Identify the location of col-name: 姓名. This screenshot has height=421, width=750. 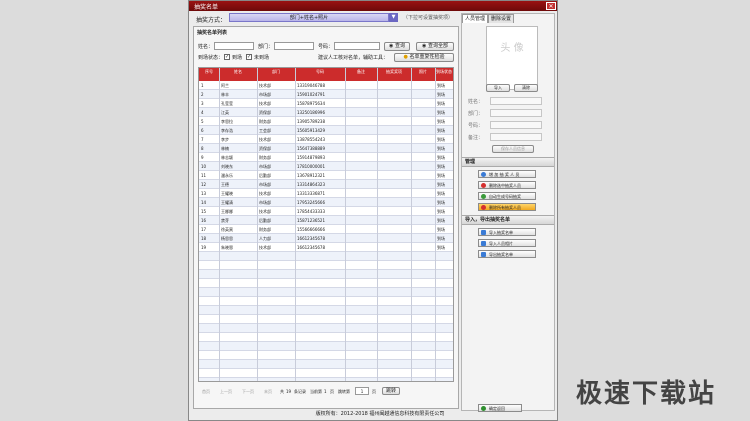
(238, 71).